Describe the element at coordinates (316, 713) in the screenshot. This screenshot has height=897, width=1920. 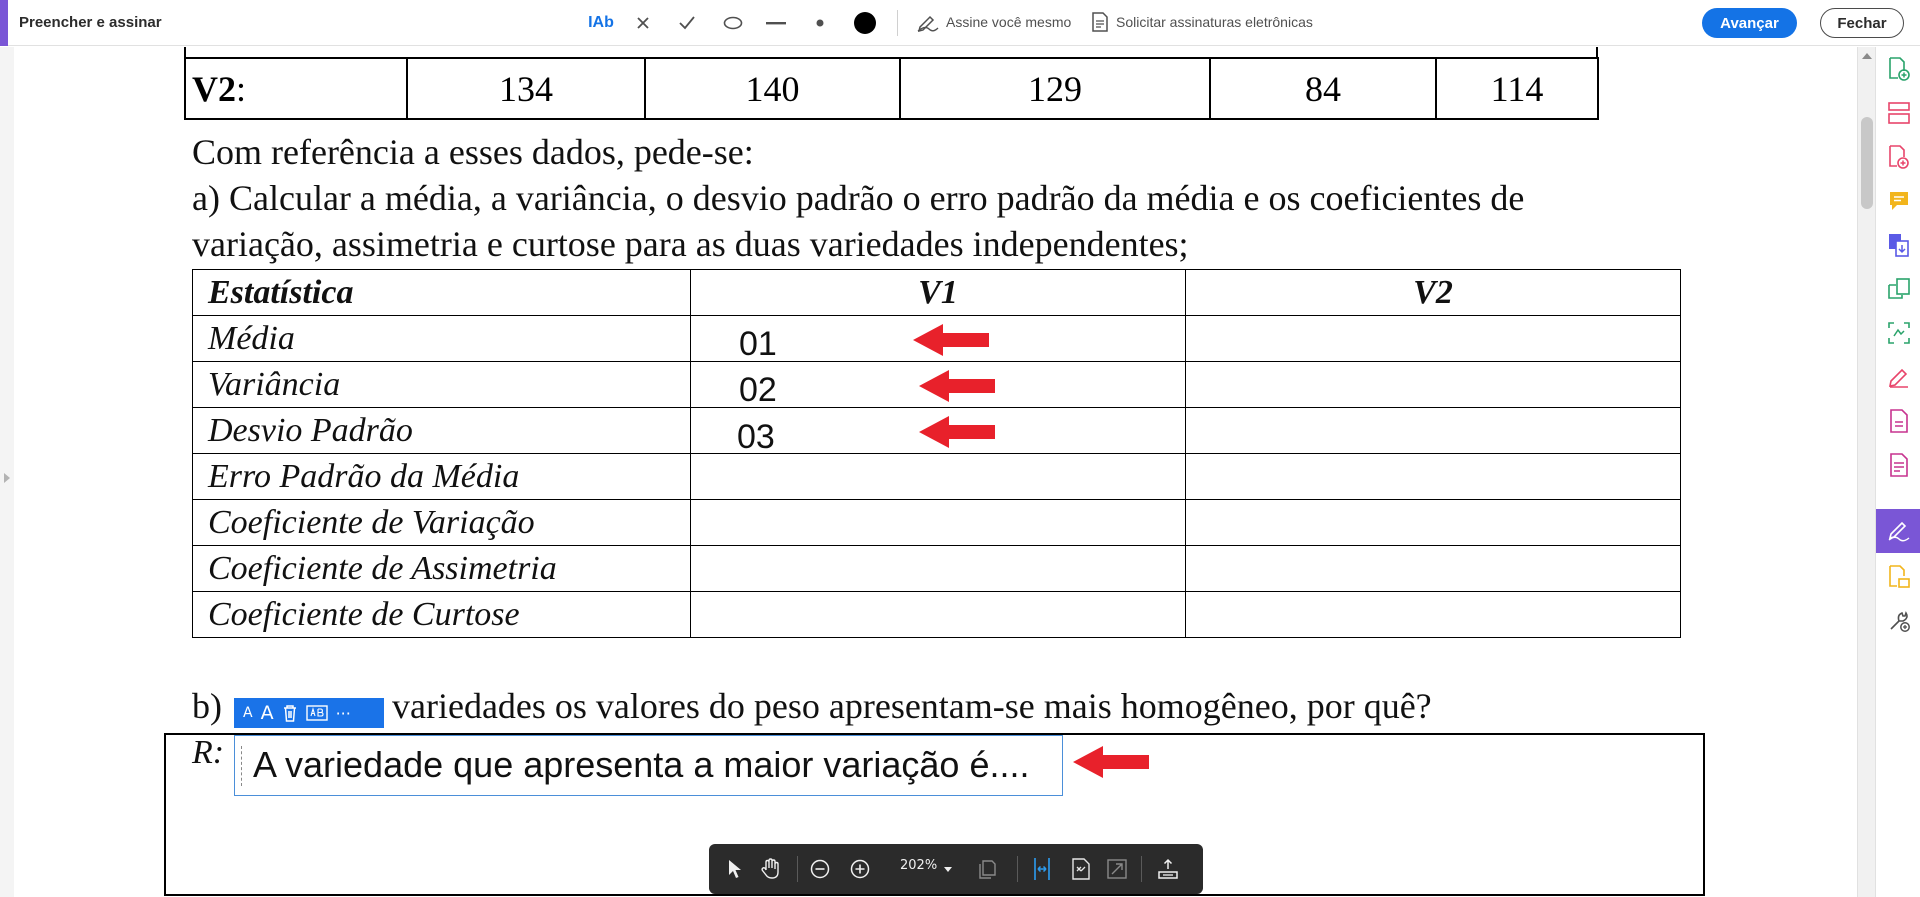
I see `comb-field-icon` at that location.